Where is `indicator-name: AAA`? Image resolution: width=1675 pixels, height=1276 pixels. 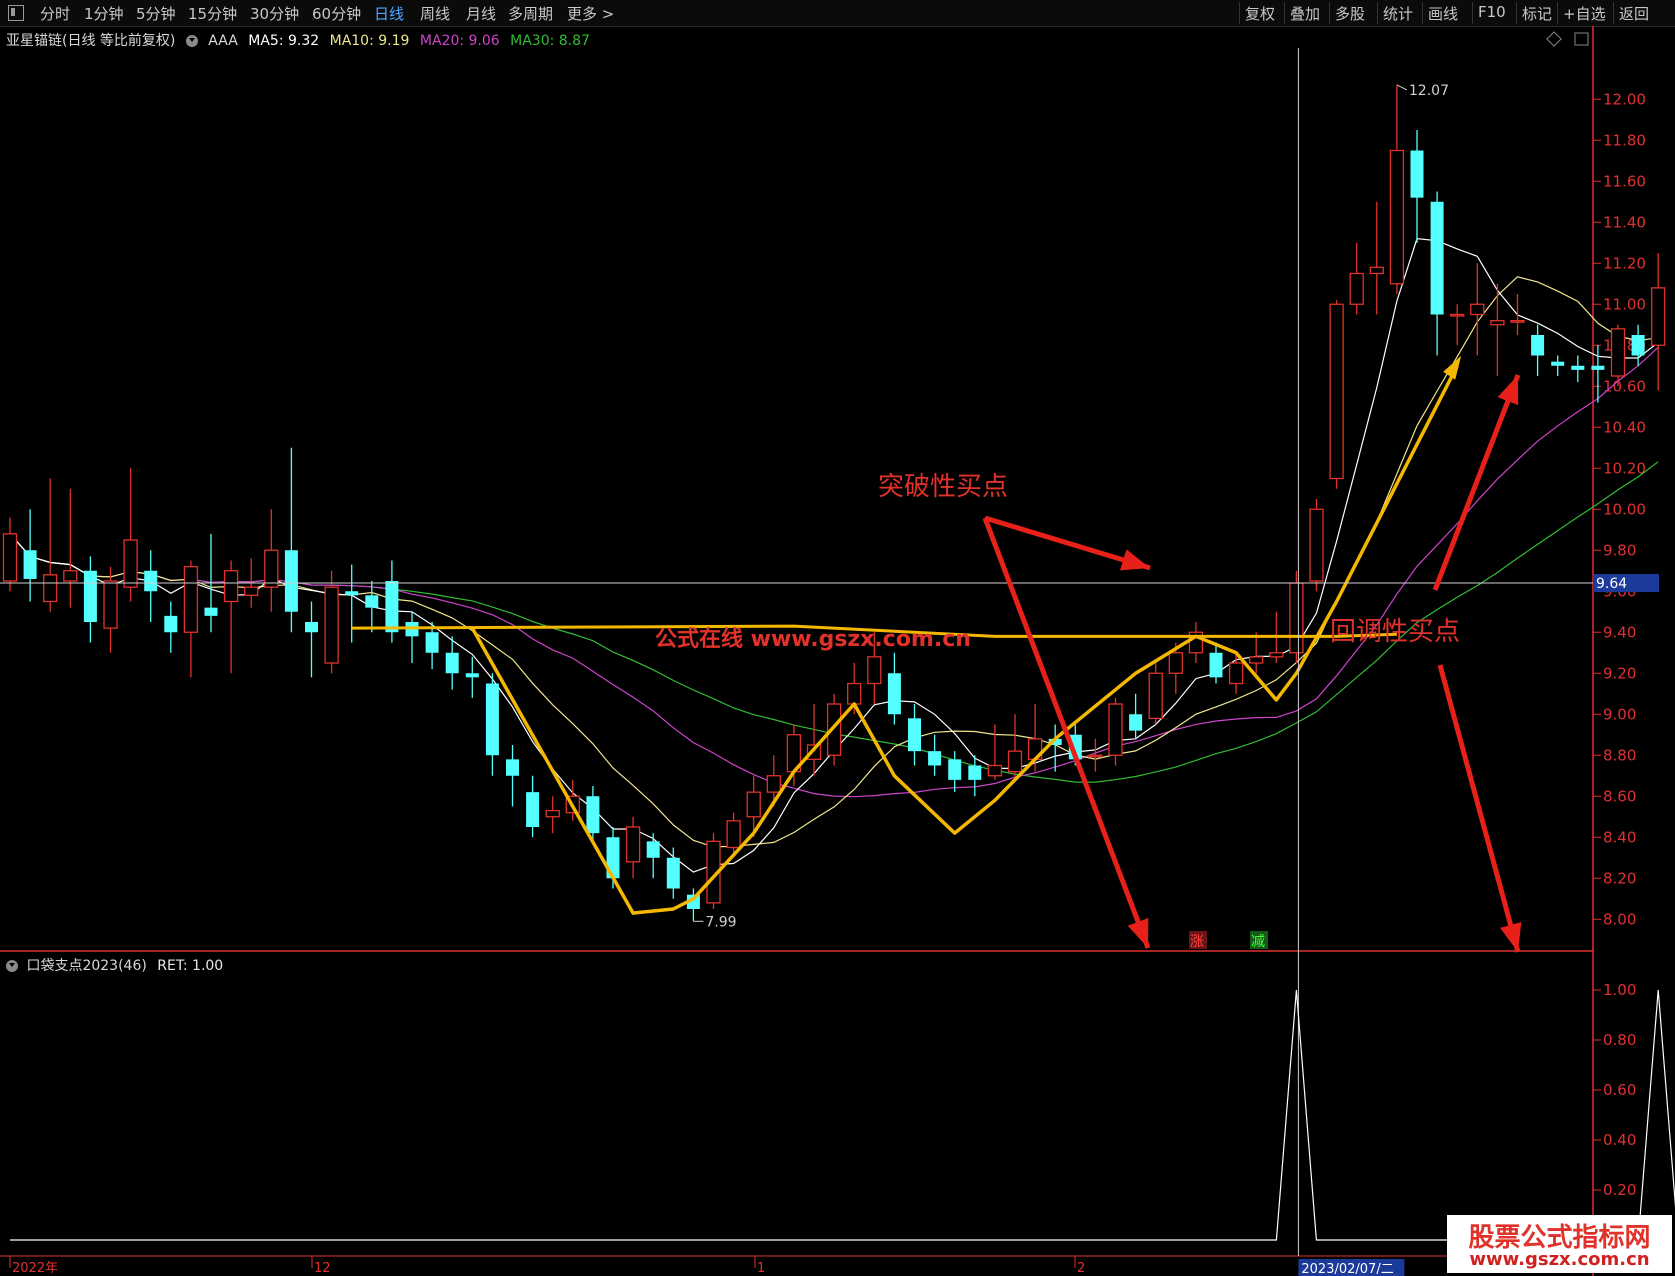 indicator-name: AAA is located at coordinates (223, 41).